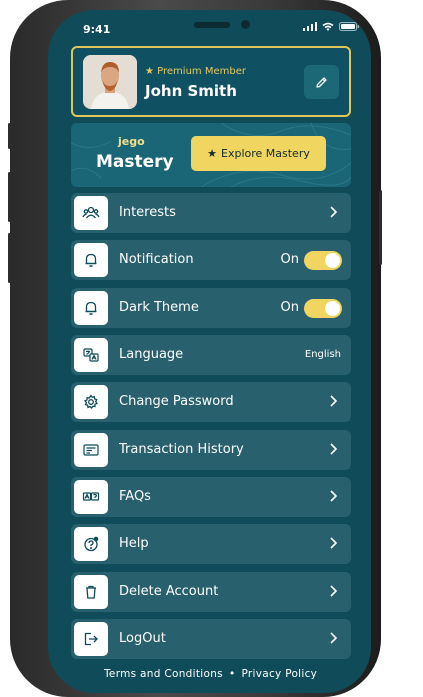 The height and width of the screenshot is (697, 423). What do you see at coordinates (135, 162) in the screenshot?
I see `mastery-title: Mastery` at bounding box center [135, 162].